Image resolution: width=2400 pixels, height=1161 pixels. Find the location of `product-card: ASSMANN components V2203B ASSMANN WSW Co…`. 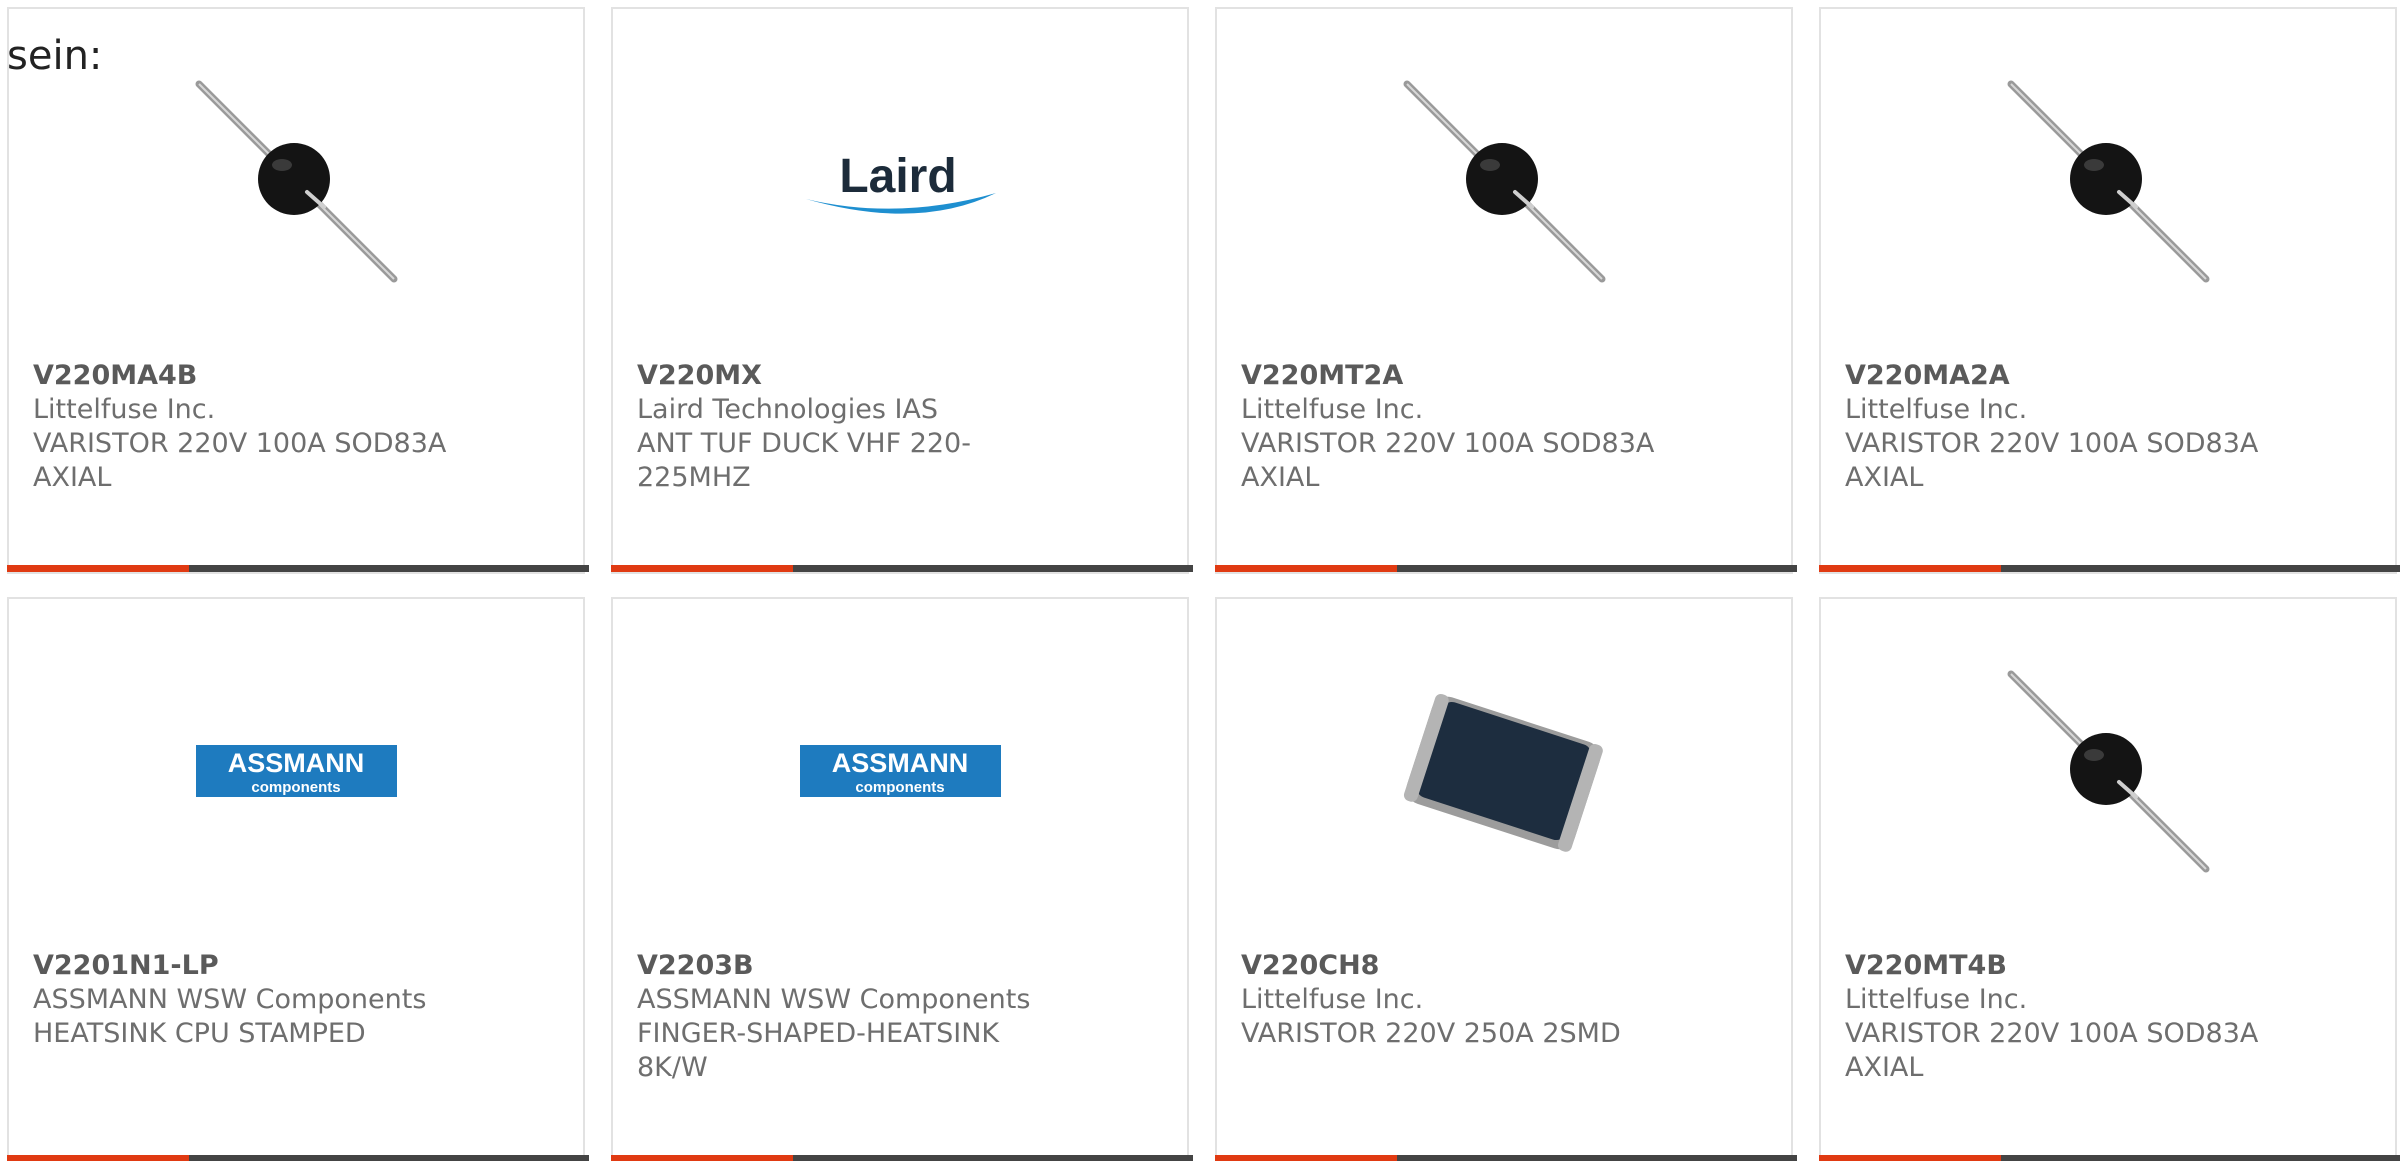

product-card: ASSMANN components V2203B ASSMANN WSW Co… is located at coordinates (902, 879).